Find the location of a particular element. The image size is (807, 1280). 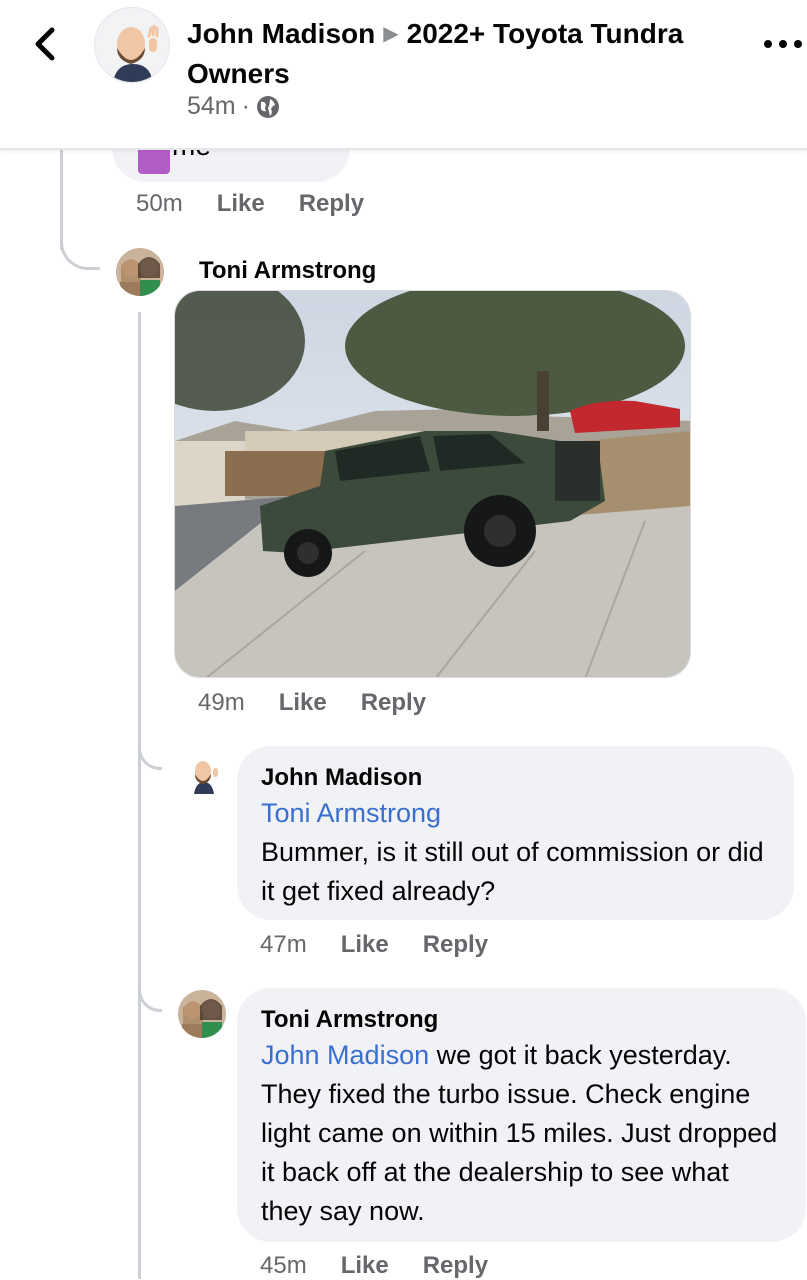

comment-actions: 50m Like Reply is located at coordinates (267, 204).